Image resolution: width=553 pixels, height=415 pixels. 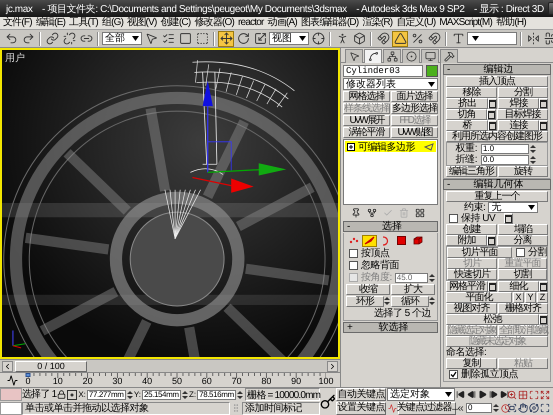 What do you see at coordinates (492, 38) in the screenshot?
I see `dropdown` at bounding box center [492, 38].